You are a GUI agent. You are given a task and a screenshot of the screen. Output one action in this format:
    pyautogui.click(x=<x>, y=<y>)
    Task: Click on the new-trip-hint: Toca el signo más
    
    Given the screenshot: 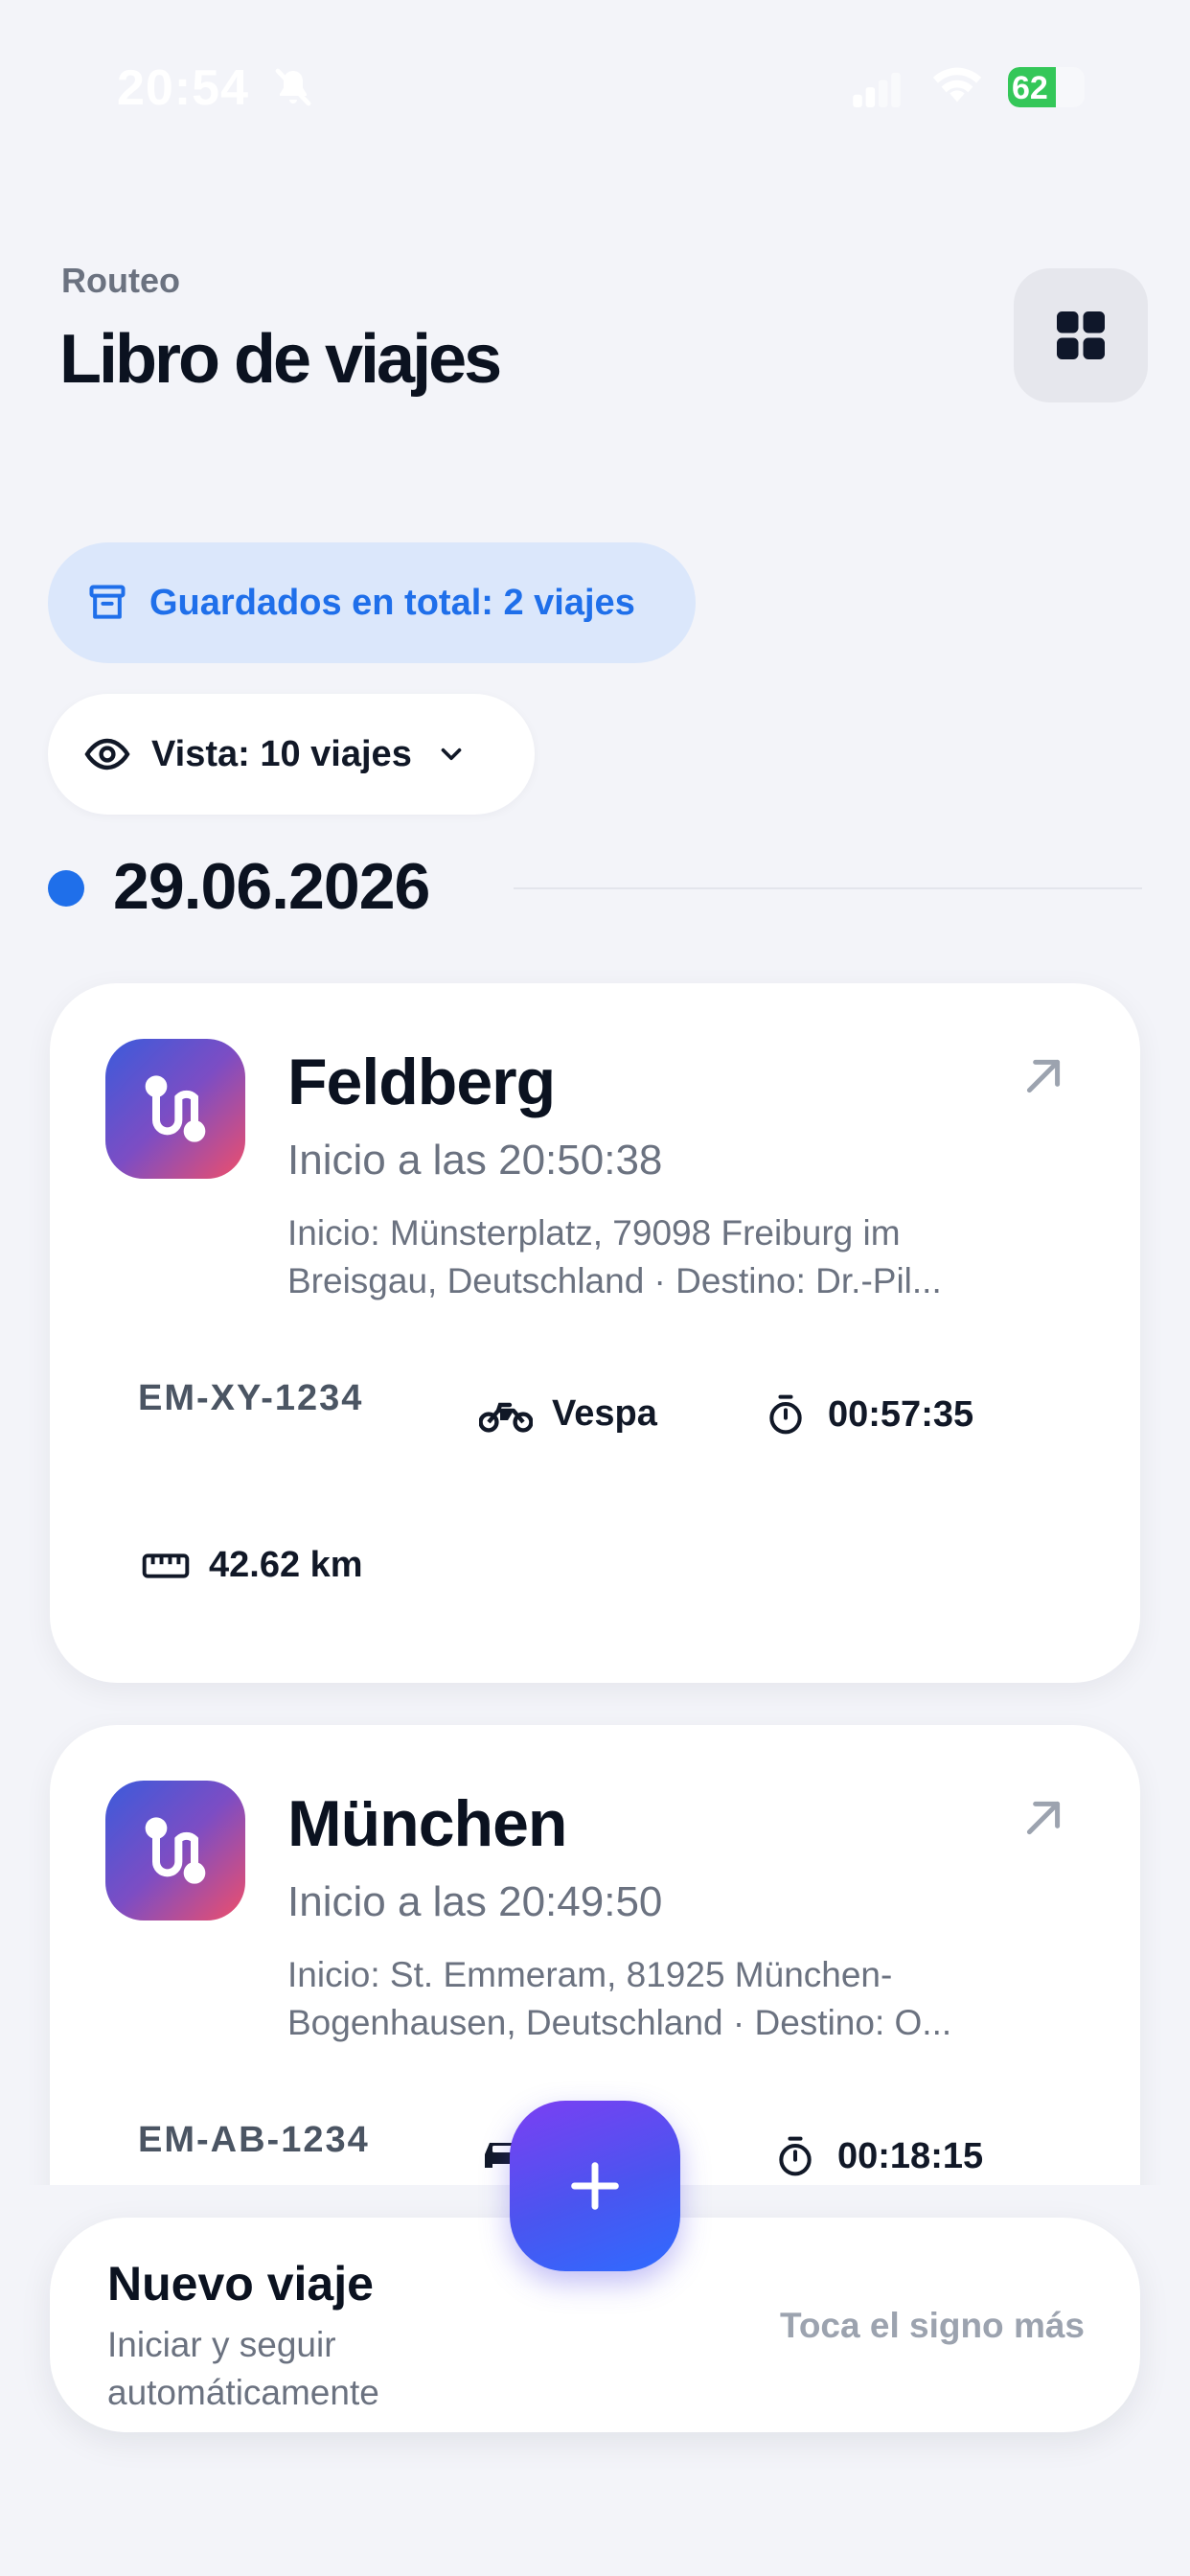 What is the action you would take?
    pyautogui.click(x=932, y=2325)
    